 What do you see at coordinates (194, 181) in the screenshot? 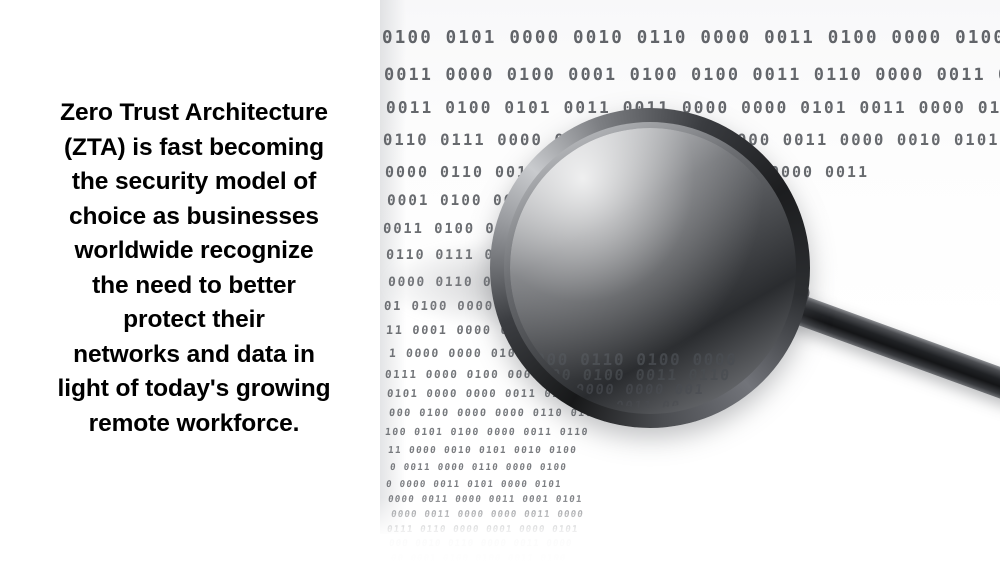
I see `quote-line: the security model of` at bounding box center [194, 181].